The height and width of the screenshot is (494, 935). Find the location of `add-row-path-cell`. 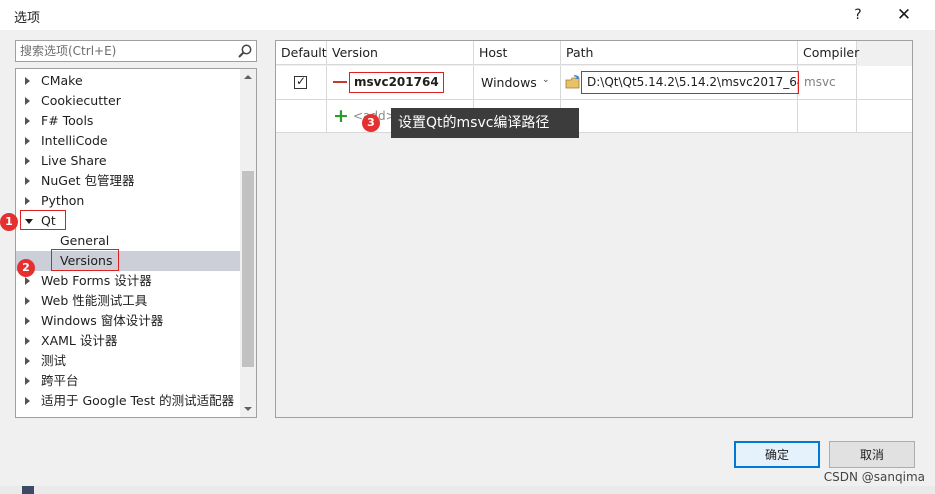

add-row-path-cell is located at coordinates (679, 116).